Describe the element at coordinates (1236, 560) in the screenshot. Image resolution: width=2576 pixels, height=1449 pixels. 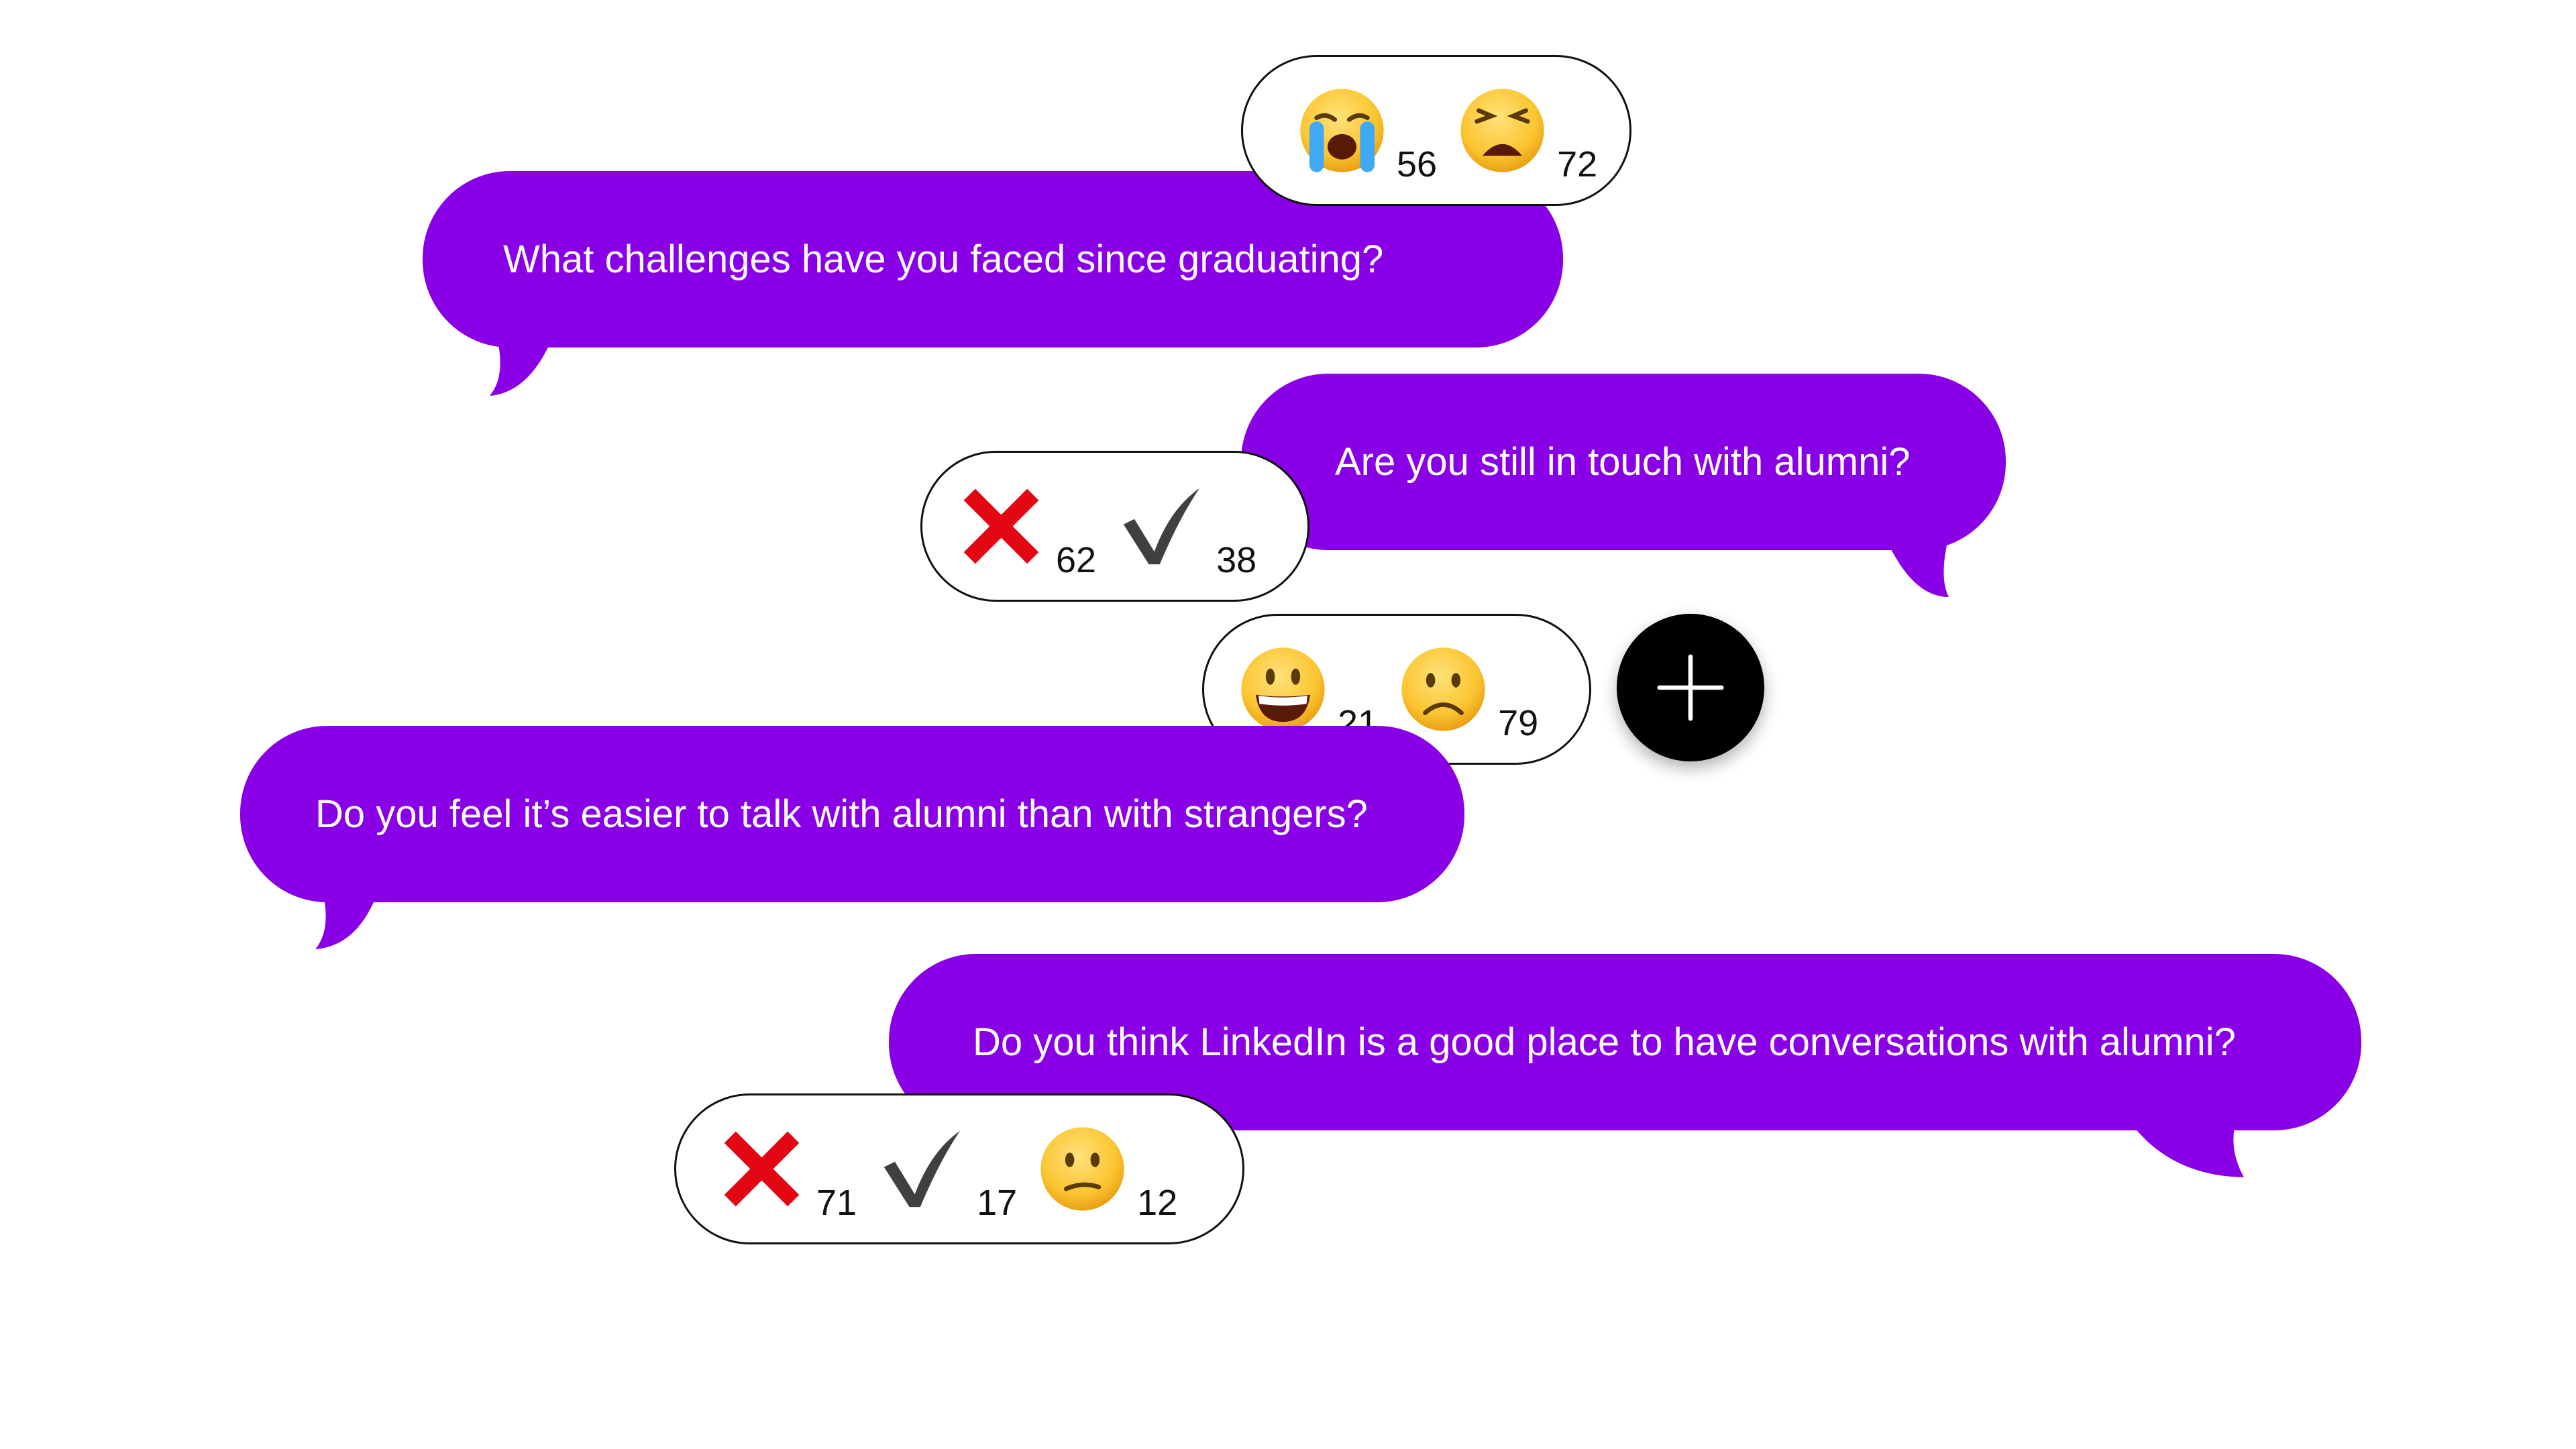
I see `reaction-count: 38` at that location.